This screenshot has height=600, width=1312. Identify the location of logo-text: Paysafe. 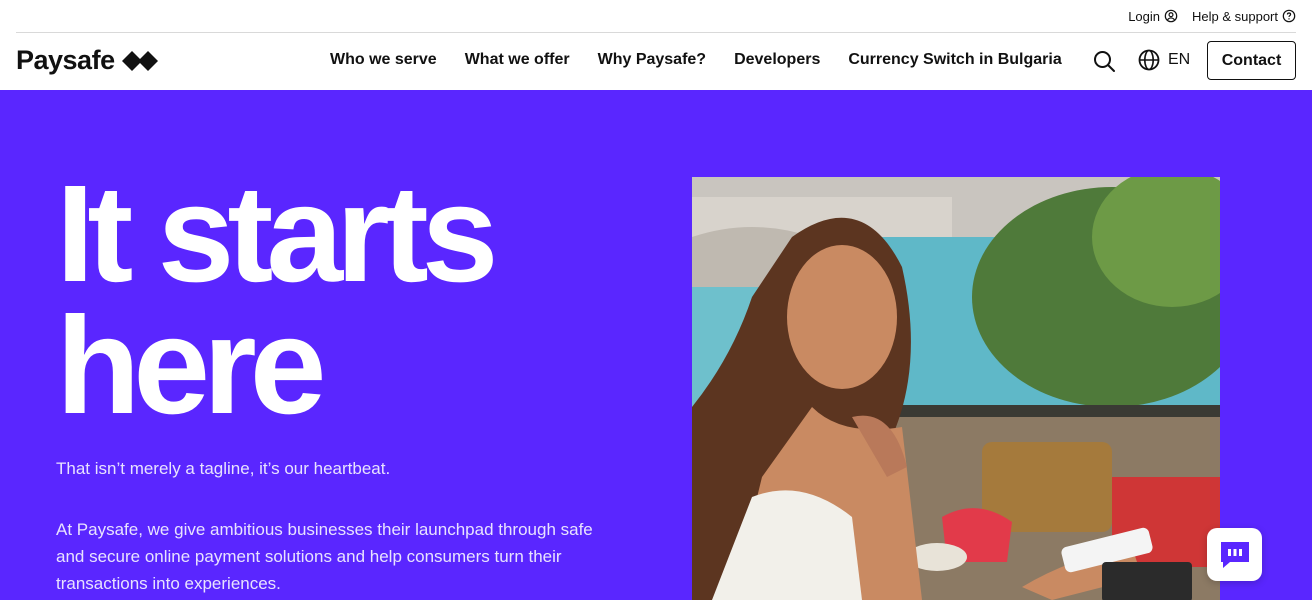
(65, 60).